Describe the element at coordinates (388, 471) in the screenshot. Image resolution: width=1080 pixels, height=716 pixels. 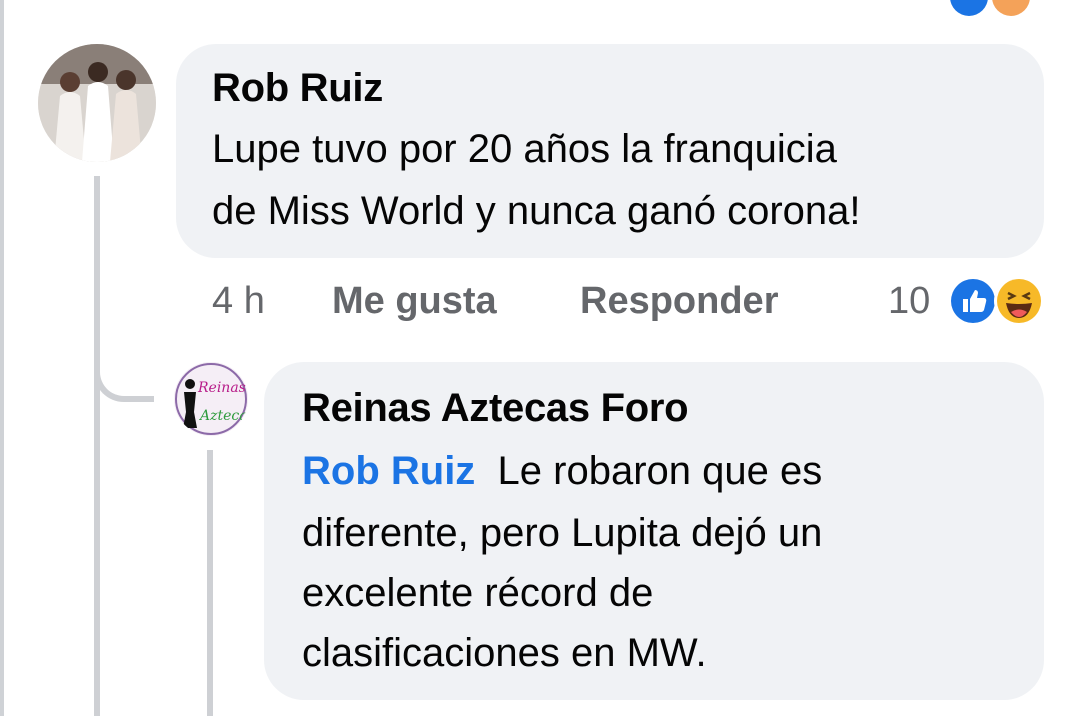
I see `reply-mention: Rob Ruiz` at that location.